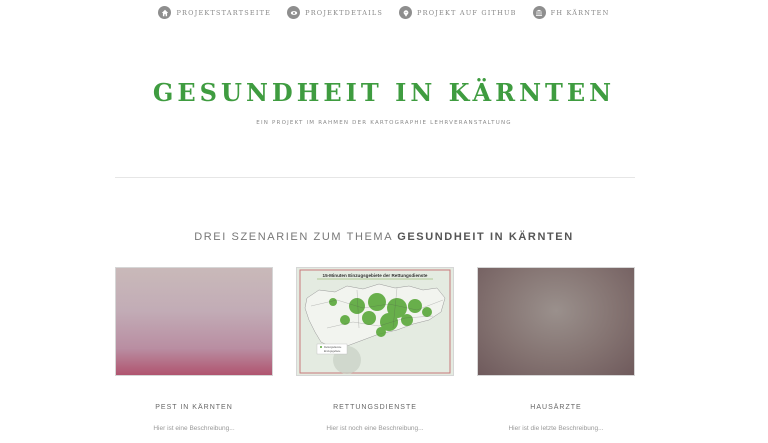  I want to click on institution-icon, so click(539, 12).